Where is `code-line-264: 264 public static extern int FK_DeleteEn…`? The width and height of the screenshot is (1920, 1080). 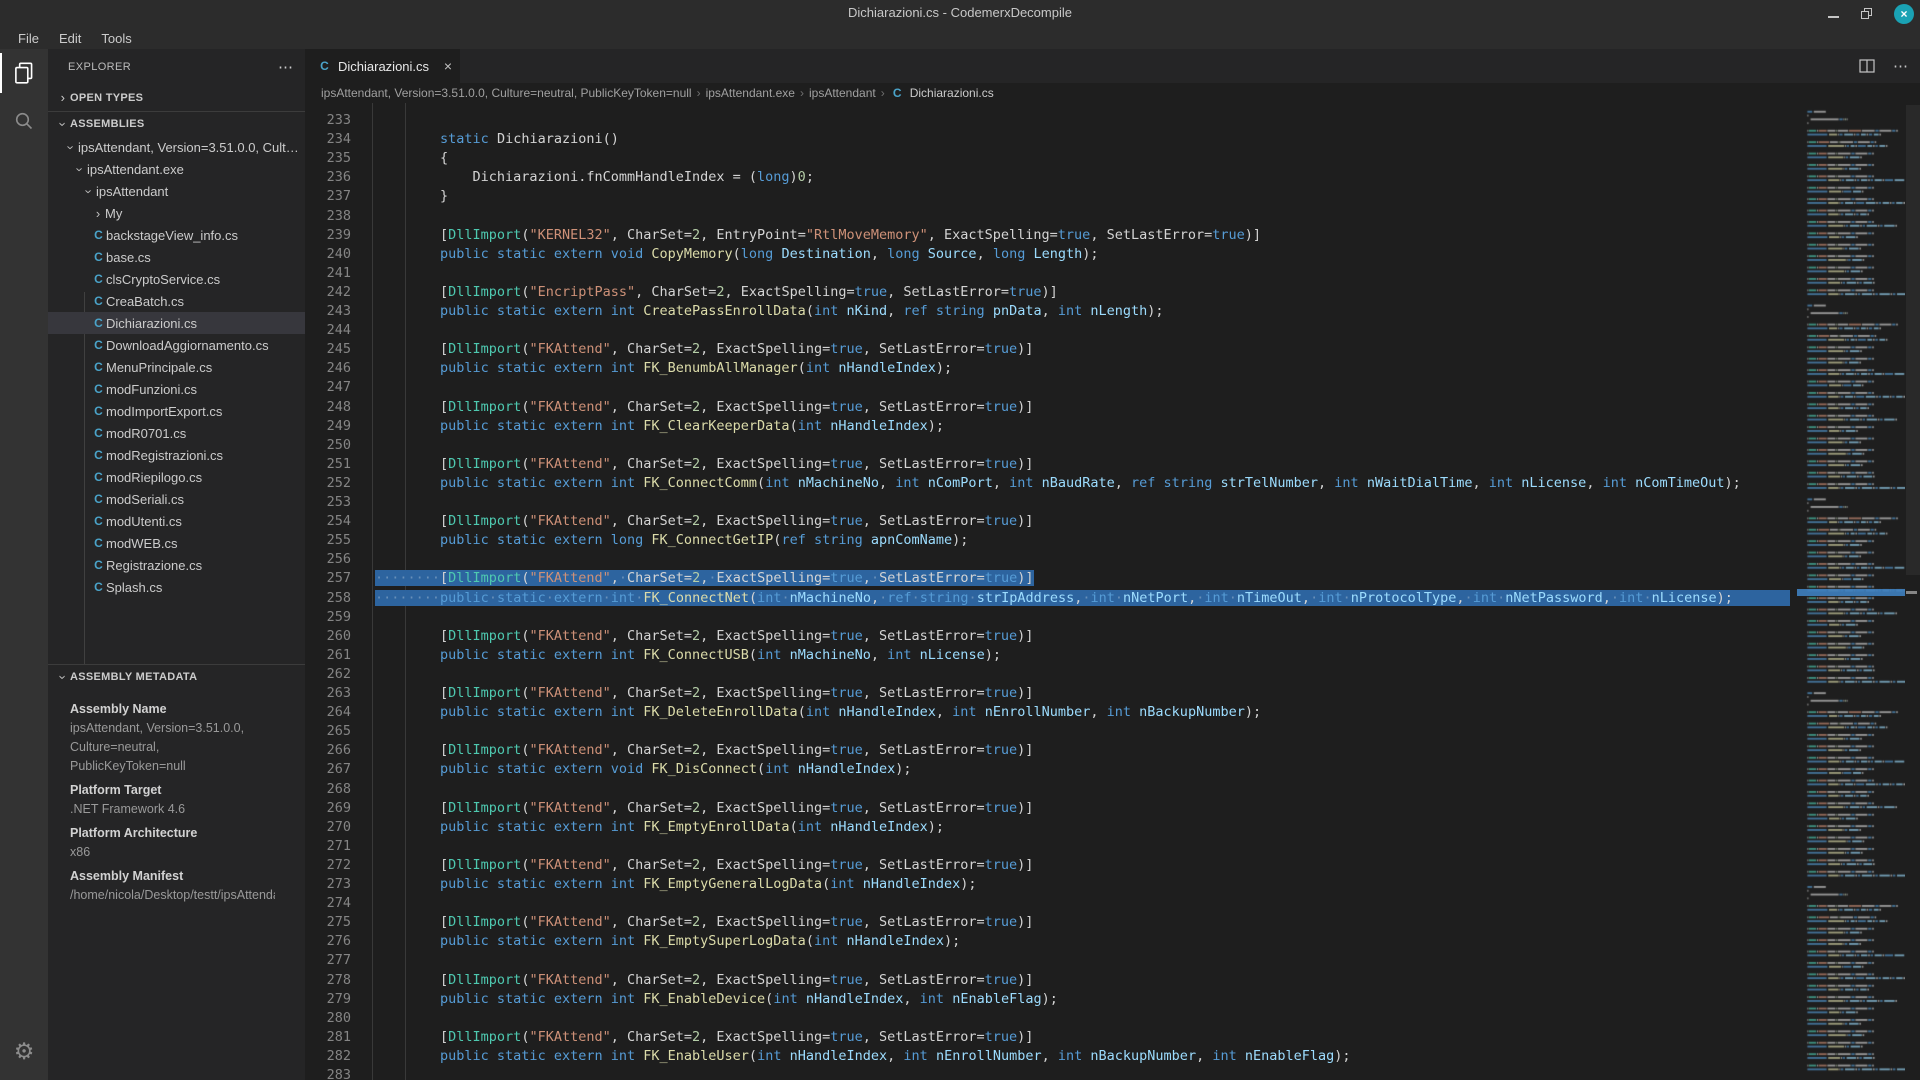 code-line-264: 264 public static extern int FK_DeleteEn… is located at coordinates (1112, 712).